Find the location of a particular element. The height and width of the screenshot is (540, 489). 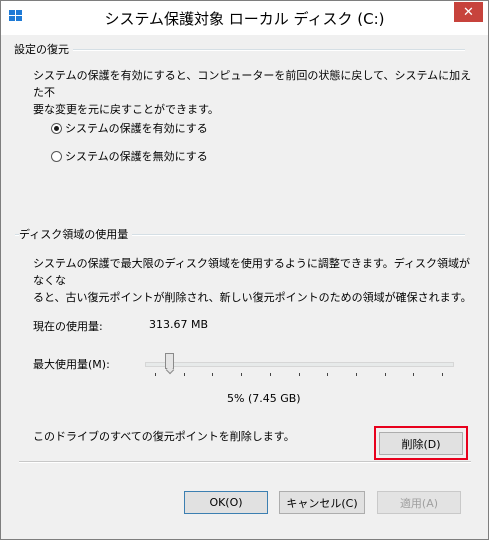

max-usage-value: 5% (7.45 GB) is located at coordinates (264, 398).